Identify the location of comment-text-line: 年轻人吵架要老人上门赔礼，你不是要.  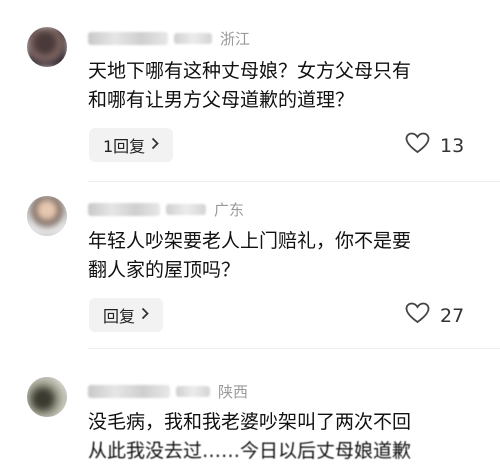
(250, 241).